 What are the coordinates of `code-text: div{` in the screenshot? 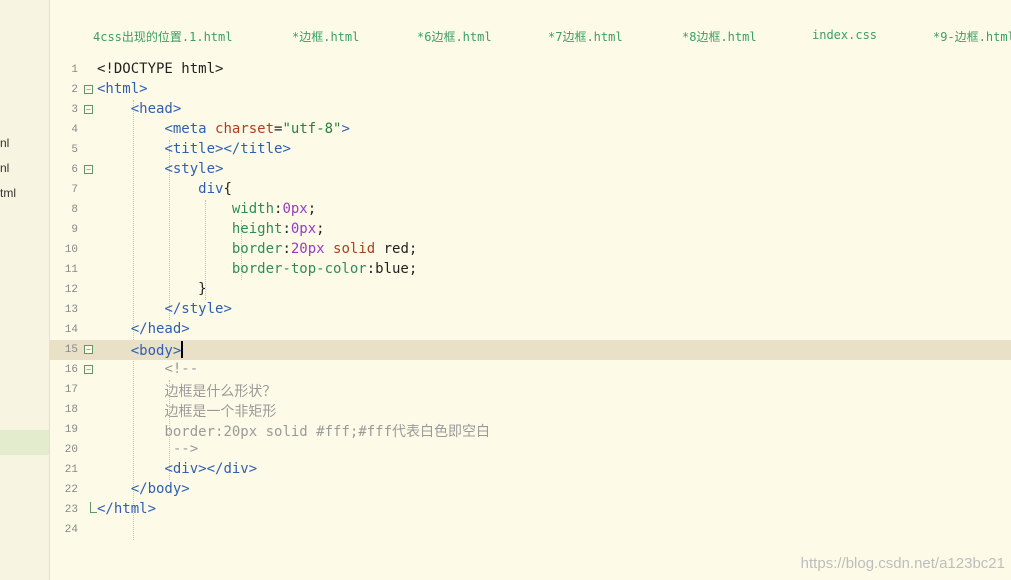 It's located at (215, 189).